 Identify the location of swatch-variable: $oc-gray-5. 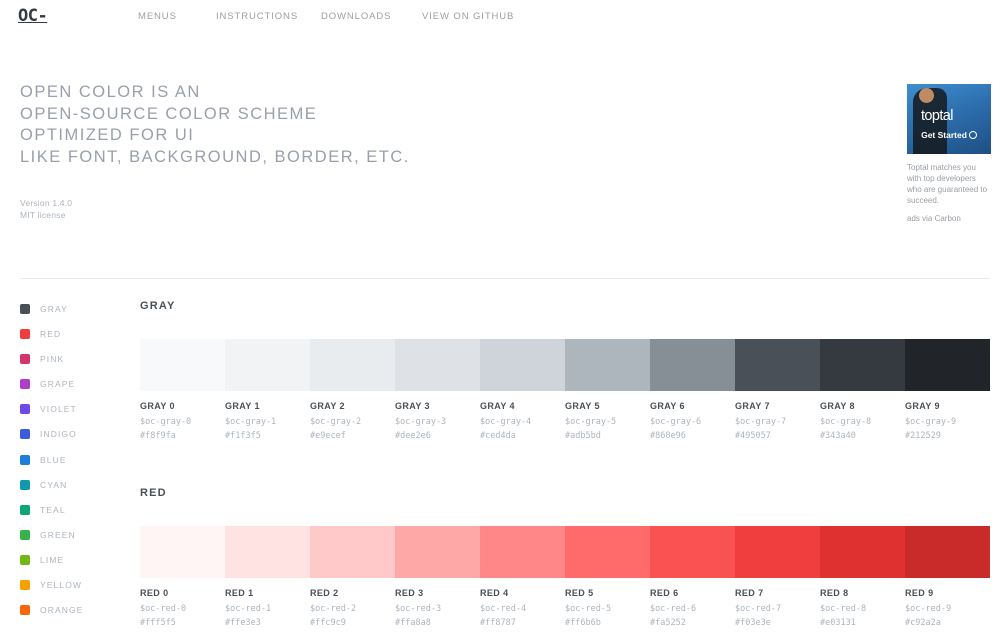
(591, 422).